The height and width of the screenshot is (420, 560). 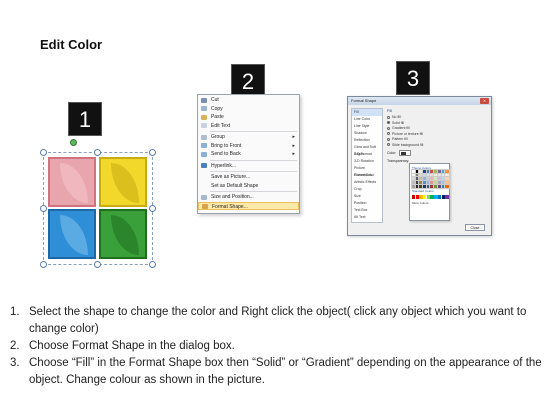 I want to click on paste-icon, so click(x=204, y=117).